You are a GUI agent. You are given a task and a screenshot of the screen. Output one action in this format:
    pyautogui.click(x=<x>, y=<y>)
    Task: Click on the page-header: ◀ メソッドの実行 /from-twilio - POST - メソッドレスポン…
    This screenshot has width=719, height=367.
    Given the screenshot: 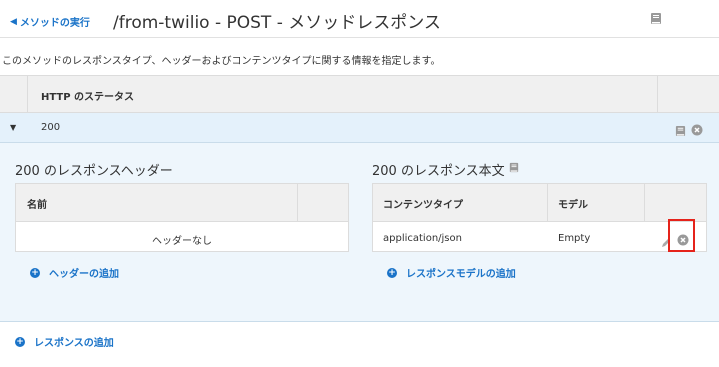 What is the action you would take?
    pyautogui.click(x=359, y=19)
    